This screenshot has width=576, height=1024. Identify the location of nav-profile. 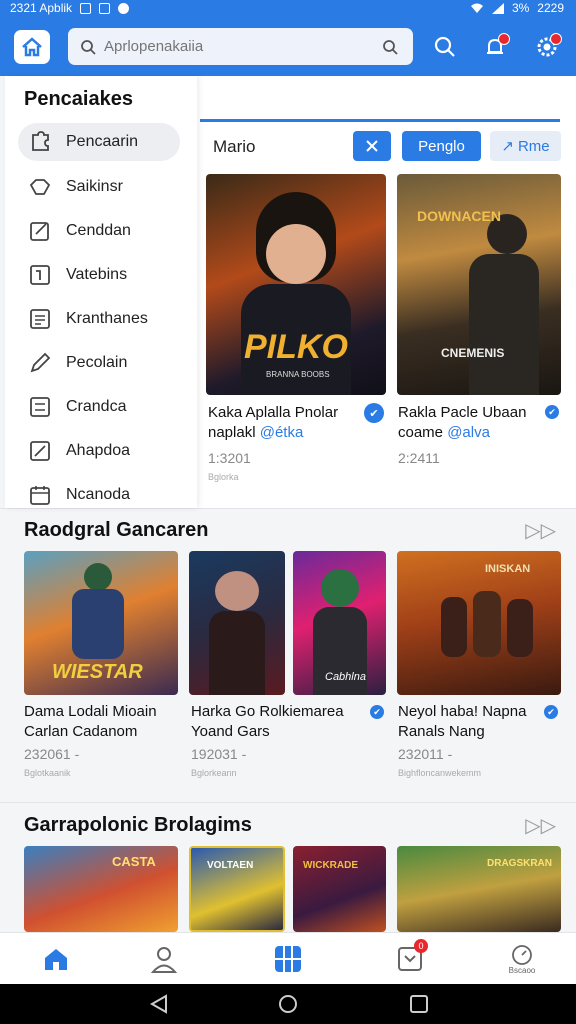
(164, 959).